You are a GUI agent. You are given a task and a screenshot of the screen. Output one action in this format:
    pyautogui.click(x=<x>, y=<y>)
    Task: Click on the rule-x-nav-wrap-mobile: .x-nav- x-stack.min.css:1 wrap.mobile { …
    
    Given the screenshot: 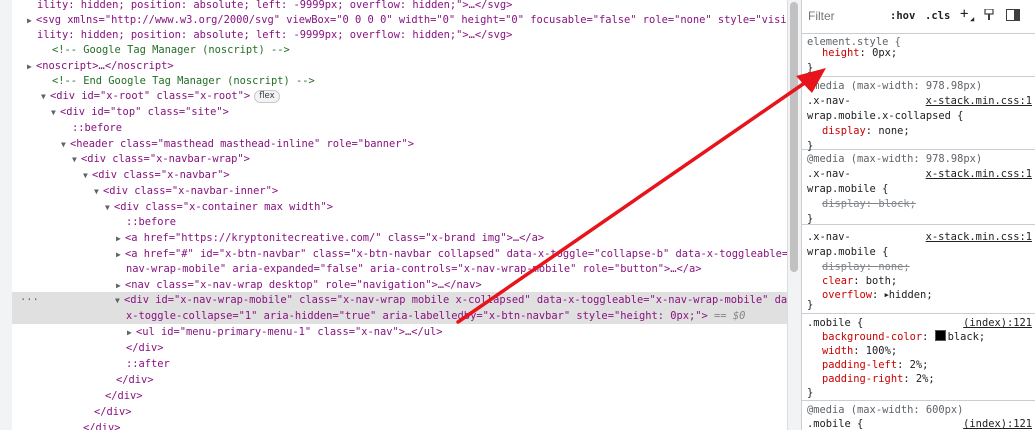 What is the action you would take?
    pyautogui.click(x=918, y=269)
    